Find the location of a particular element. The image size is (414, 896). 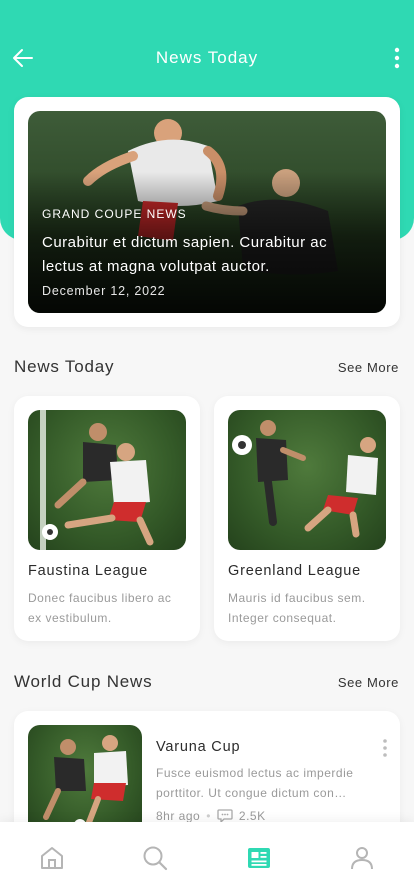

top-bar: News Today is located at coordinates (207, 58).